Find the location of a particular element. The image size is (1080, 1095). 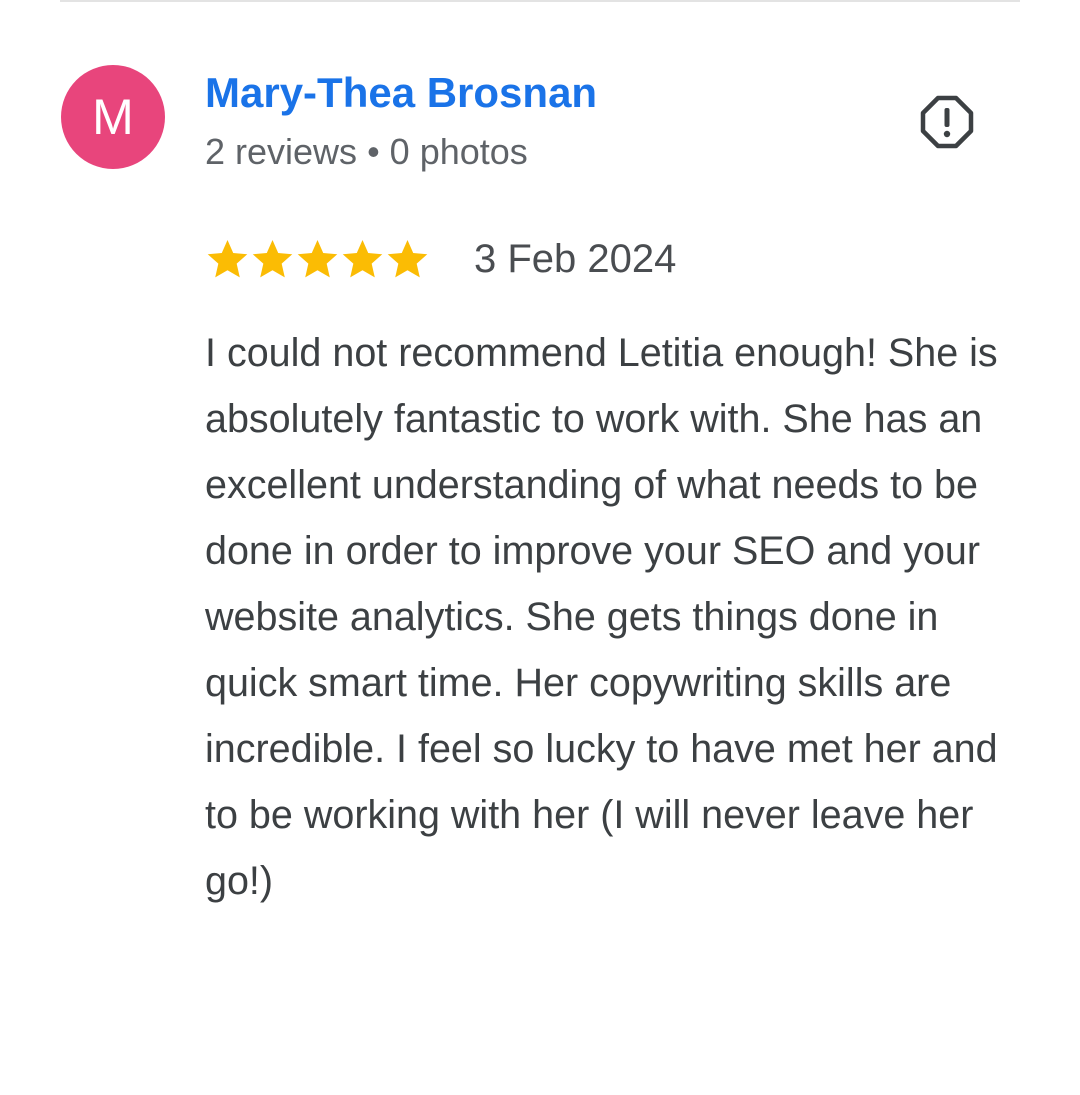

reviewer-name-link: Mary-Thea Brosnan is located at coordinates (401, 93).